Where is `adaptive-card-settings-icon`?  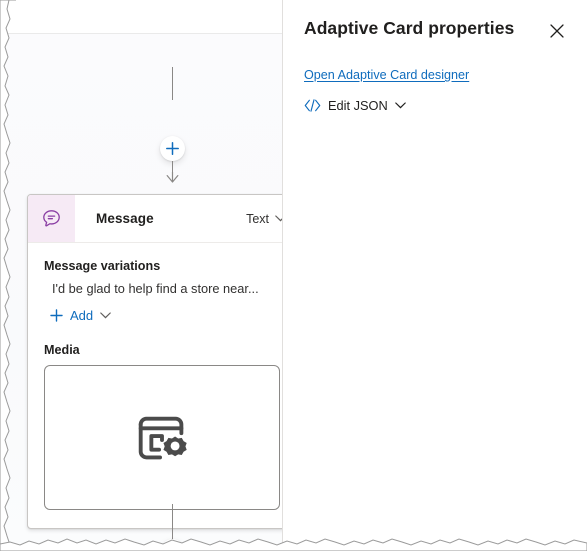 adaptive-card-settings-icon is located at coordinates (162, 437).